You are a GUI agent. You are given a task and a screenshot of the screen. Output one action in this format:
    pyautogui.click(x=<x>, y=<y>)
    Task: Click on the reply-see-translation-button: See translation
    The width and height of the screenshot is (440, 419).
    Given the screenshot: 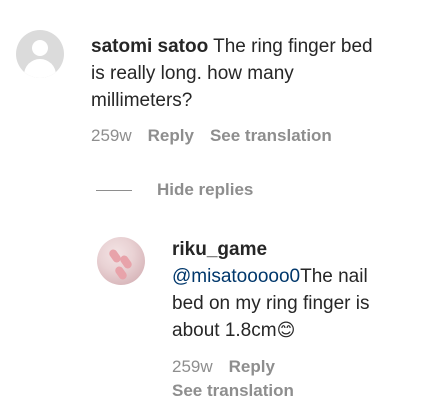 What is the action you would take?
    pyautogui.click(x=233, y=390)
    